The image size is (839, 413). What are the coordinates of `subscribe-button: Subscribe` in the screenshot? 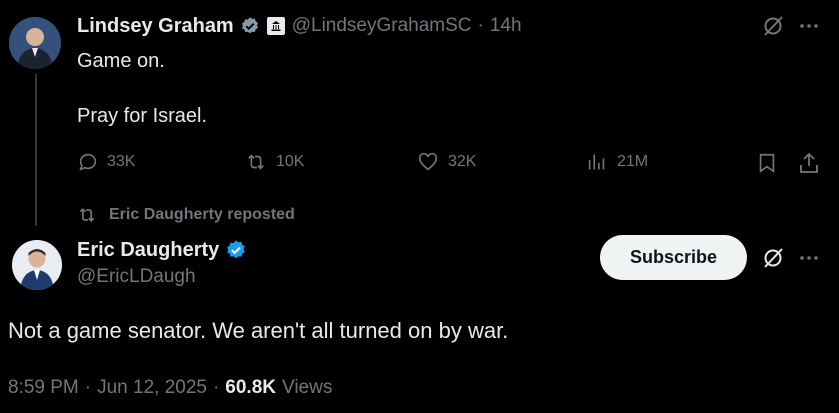 It's located at (673, 257).